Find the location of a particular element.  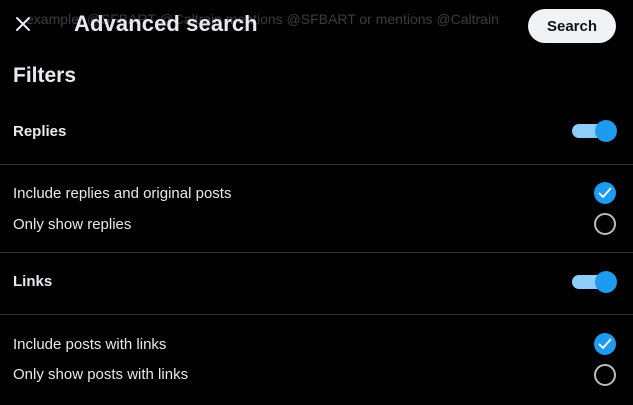

page-title: Advanced search is located at coordinates (166, 23).